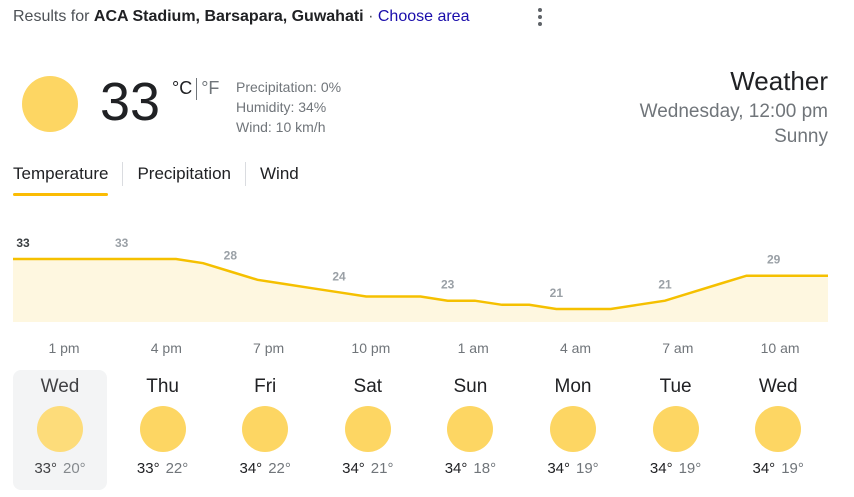 This screenshot has height=497, width=854. Describe the element at coordinates (269, 348) in the screenshot. I see `hour-label: 7 pm` at that location.